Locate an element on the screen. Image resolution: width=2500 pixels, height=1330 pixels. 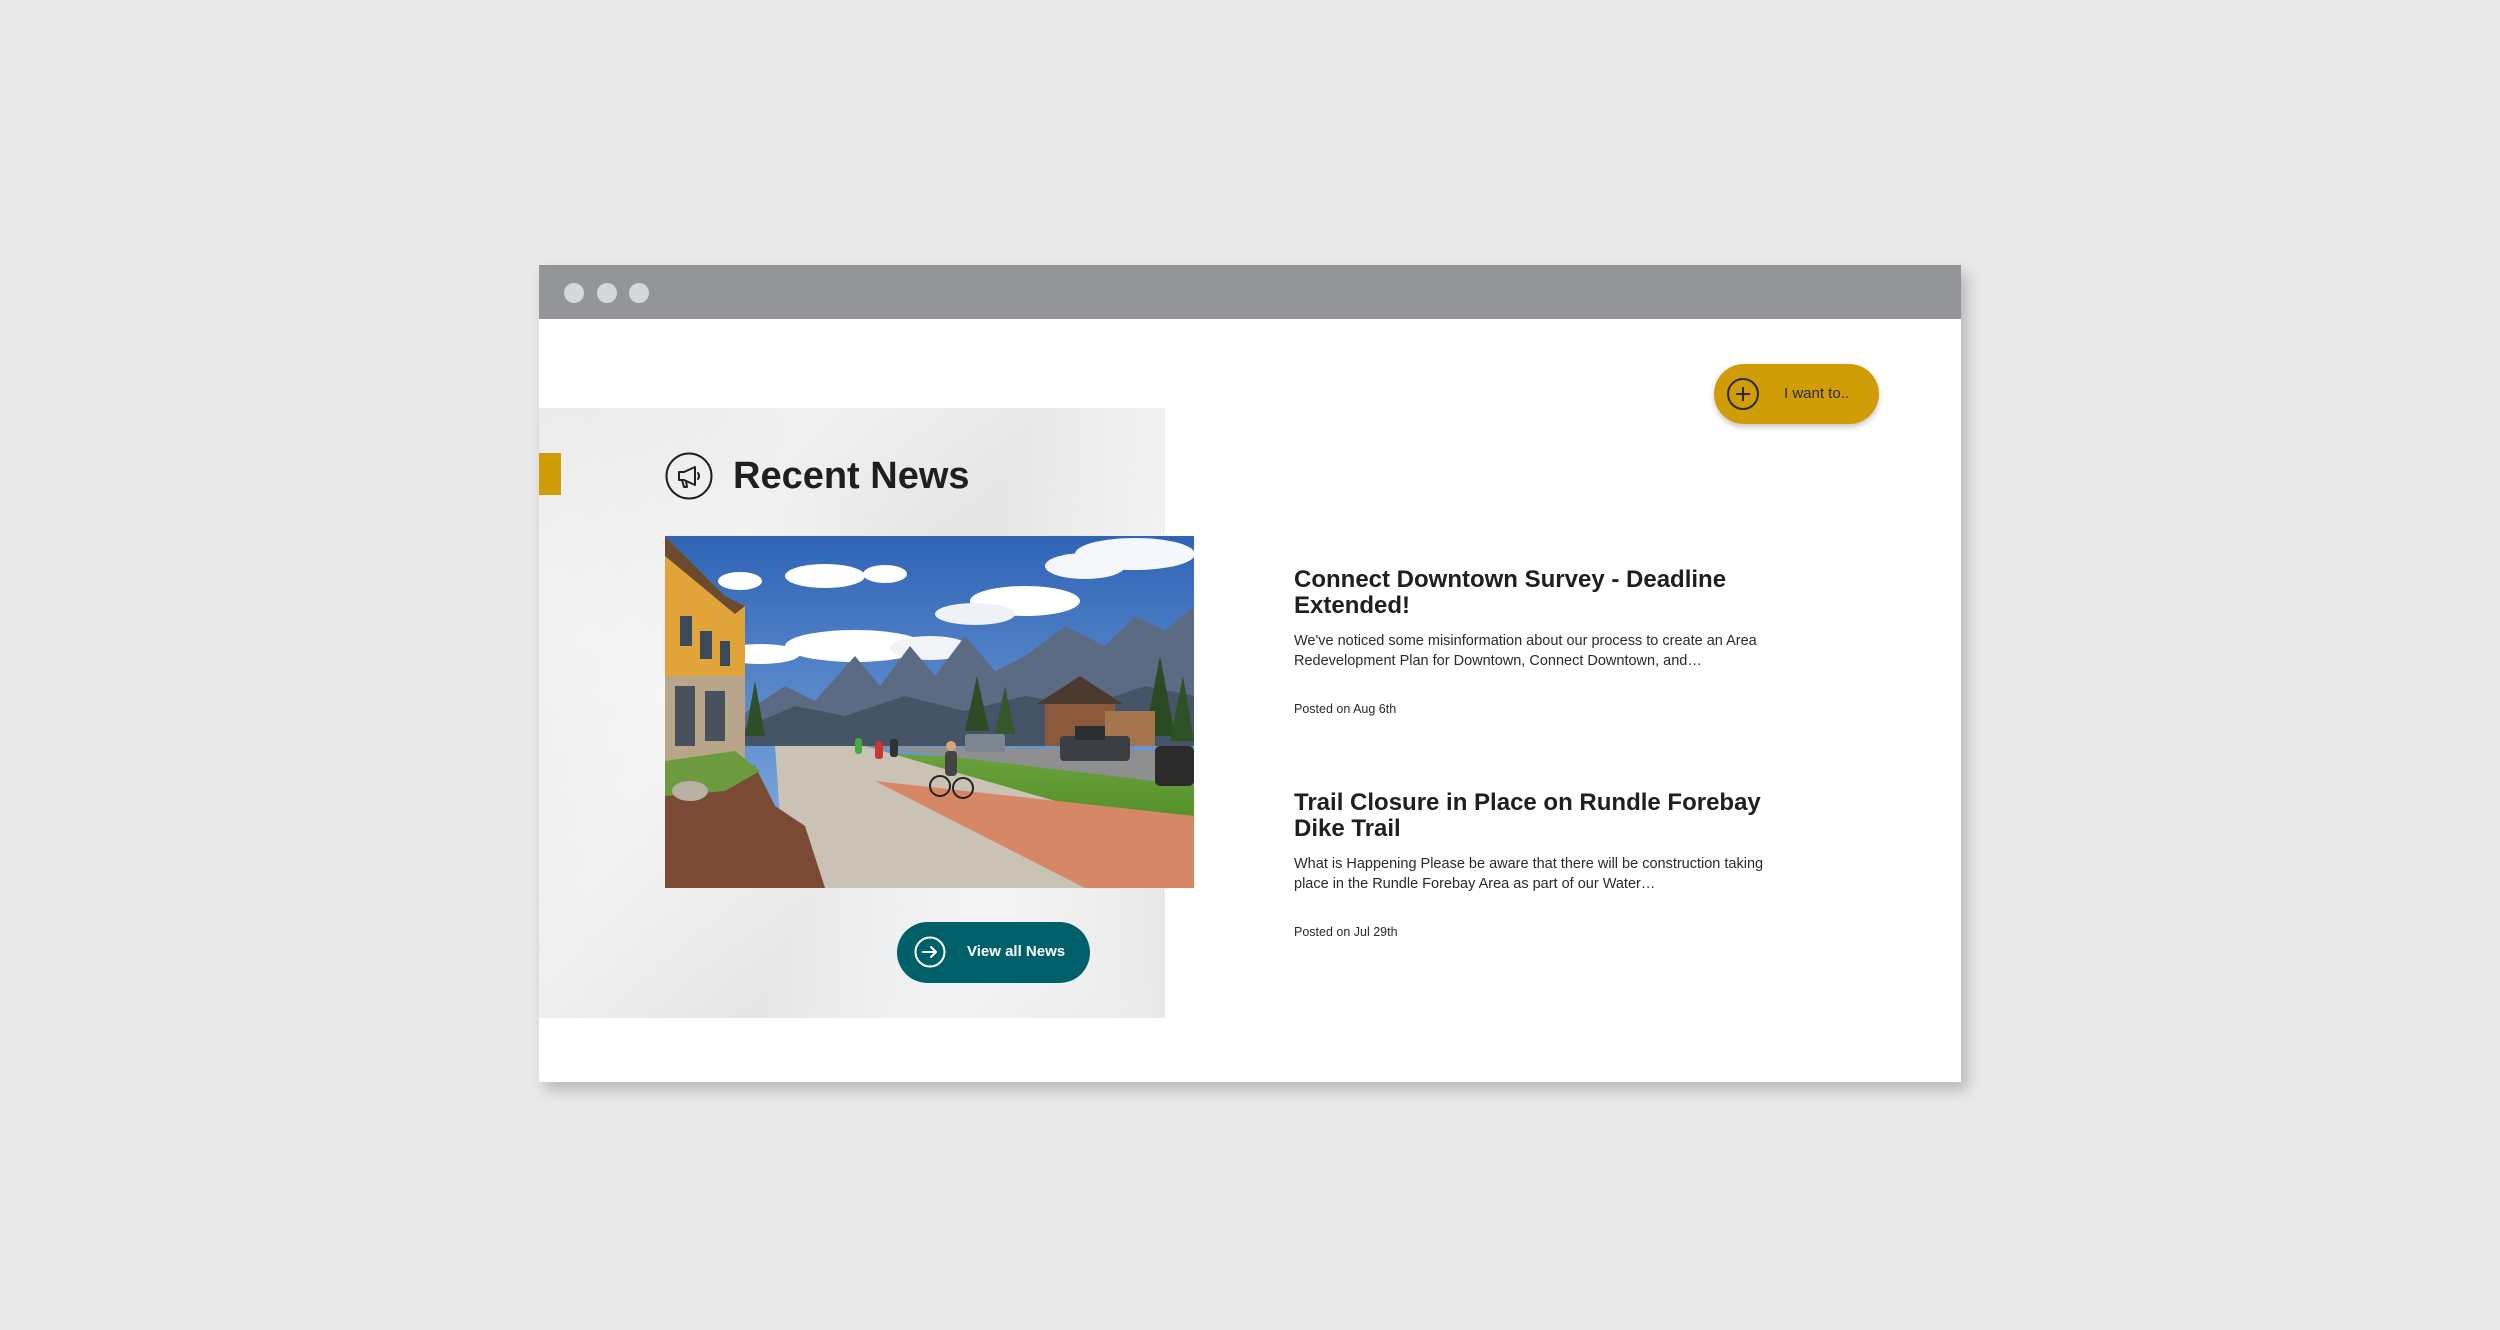
i-want-to-label: I want to.. is located at coordinates (1817, 393).